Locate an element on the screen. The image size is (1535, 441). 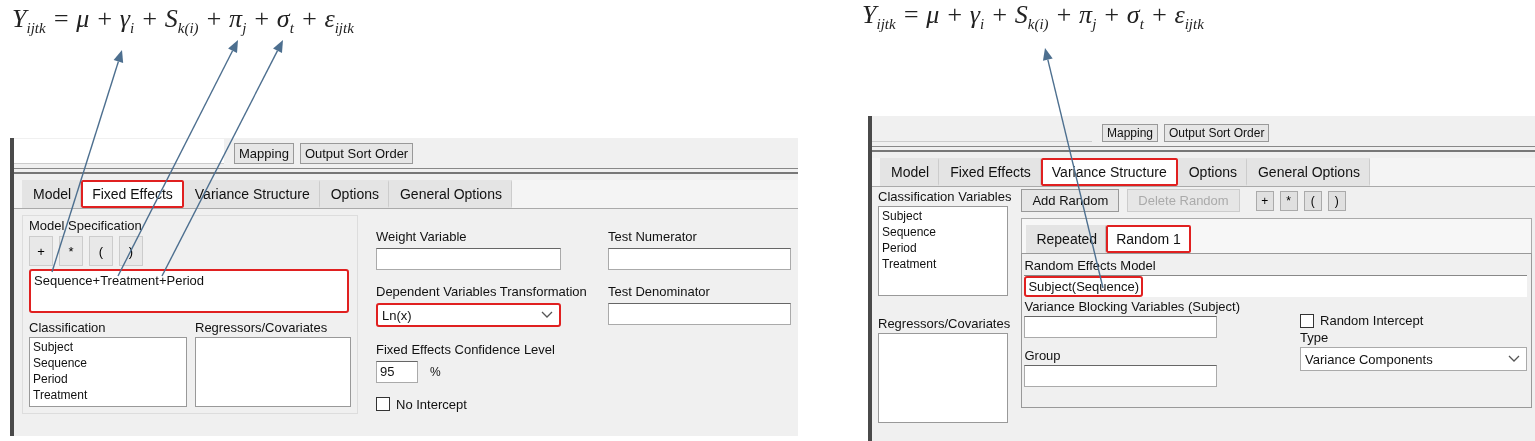
field-label: Random Effects Model is located at coordinates (1090, 265).